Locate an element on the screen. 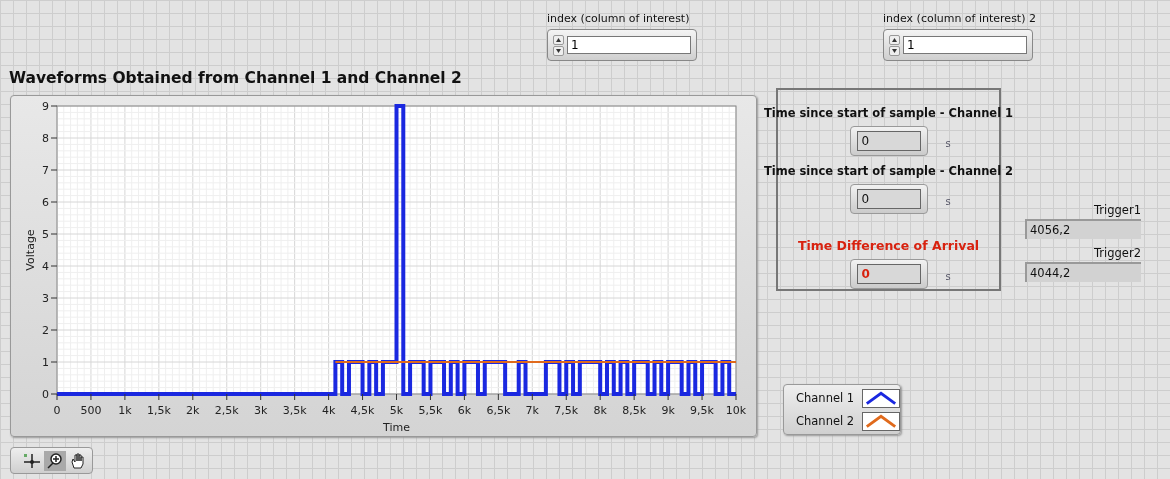  y-tick-label: 5 is located at coordinates (45, 234).